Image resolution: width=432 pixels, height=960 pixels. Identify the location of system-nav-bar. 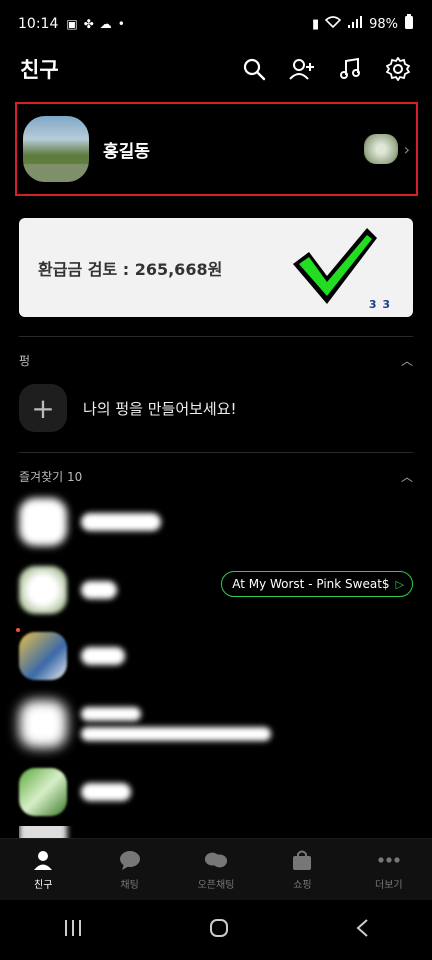
(216, 930).